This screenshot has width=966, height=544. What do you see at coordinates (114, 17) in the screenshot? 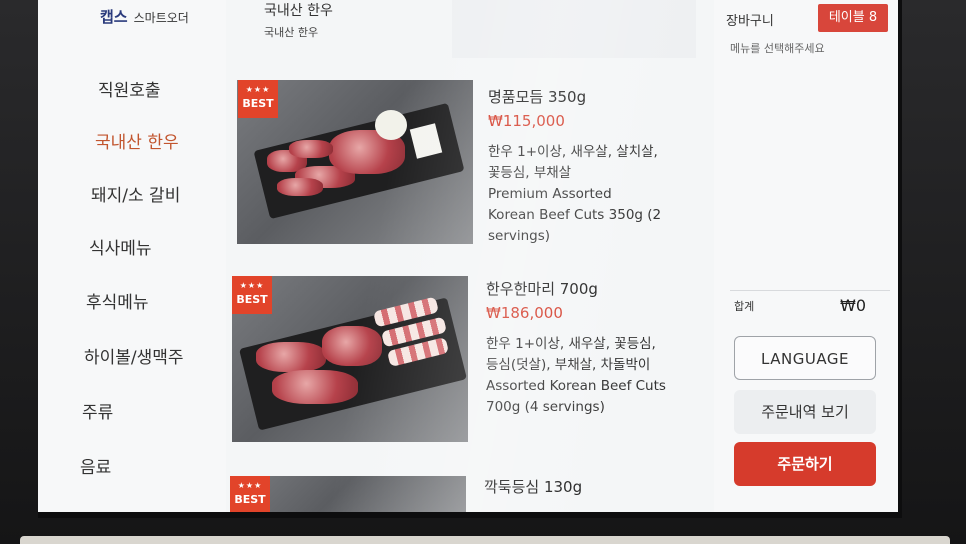
I see `brand-logo: 캡스` at bounding box center [114, 17].